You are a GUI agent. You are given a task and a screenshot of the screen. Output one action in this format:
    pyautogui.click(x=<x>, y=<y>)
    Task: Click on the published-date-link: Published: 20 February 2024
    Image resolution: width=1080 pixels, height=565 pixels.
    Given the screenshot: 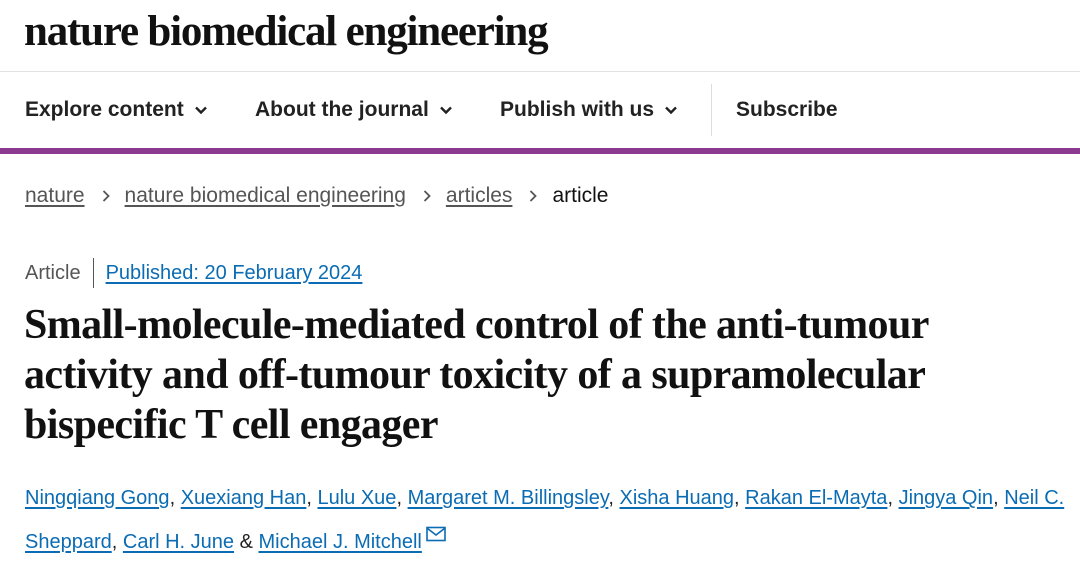 What is the action you would take?
    pyautogui.click(x=234, y=273)
    